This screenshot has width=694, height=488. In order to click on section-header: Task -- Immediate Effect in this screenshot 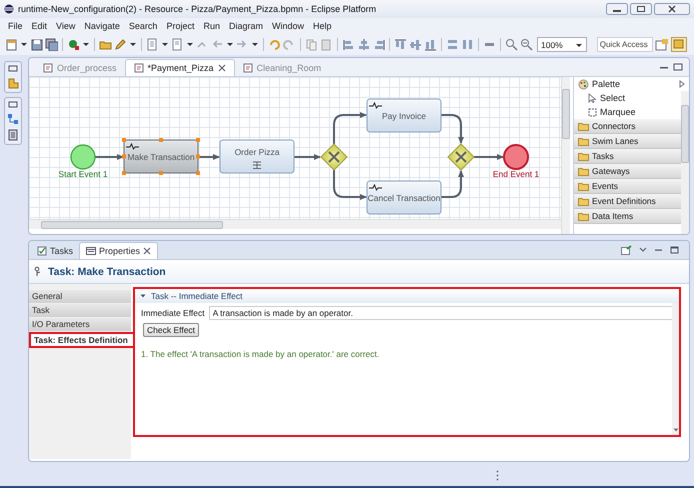, I will do `click(407, 296)`.